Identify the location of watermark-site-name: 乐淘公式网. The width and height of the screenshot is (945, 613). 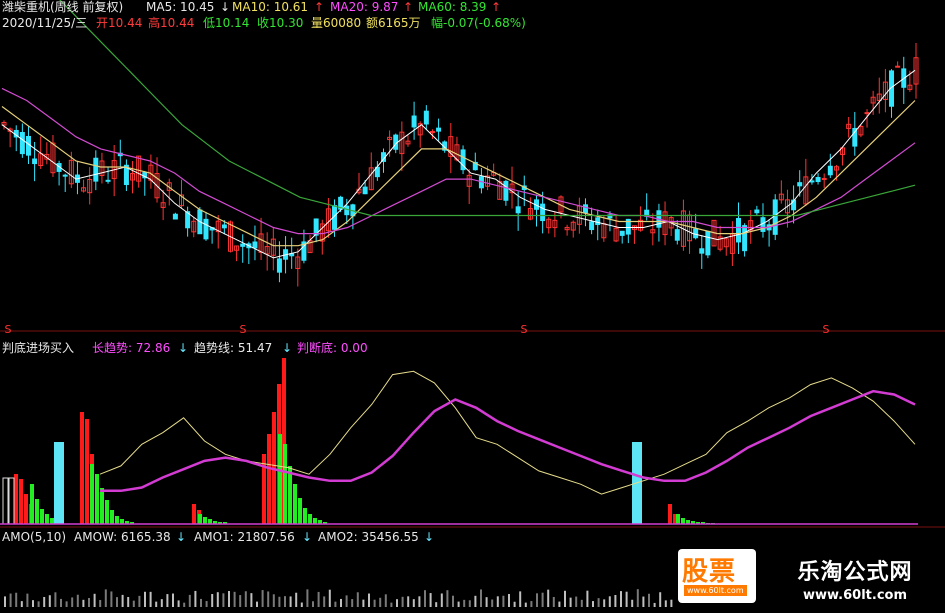
(855, 572).